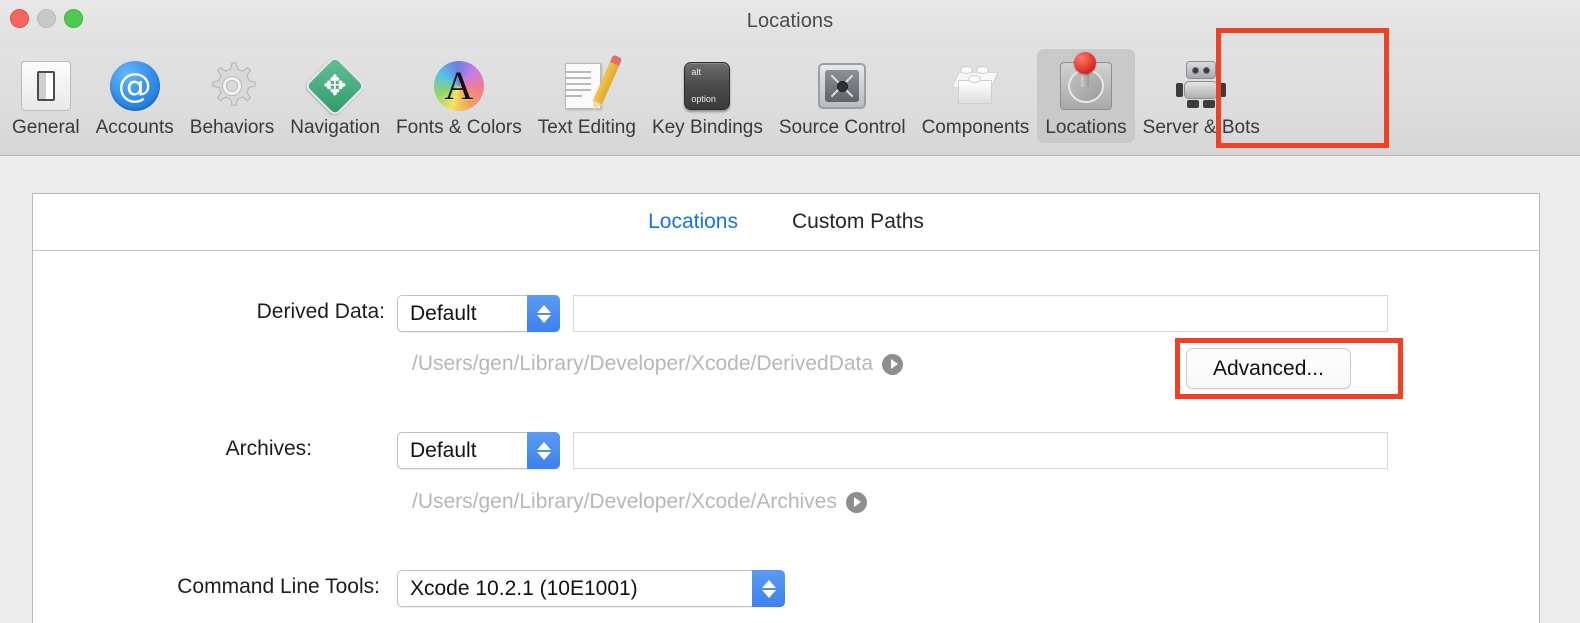 Image resolution: width=1580 pixels, height=623 pixels. What do you see at coordinates (232, 127) in the screenshot?
I see `toolbar-item-label: Behaviors` at bounding box center [232, 127].